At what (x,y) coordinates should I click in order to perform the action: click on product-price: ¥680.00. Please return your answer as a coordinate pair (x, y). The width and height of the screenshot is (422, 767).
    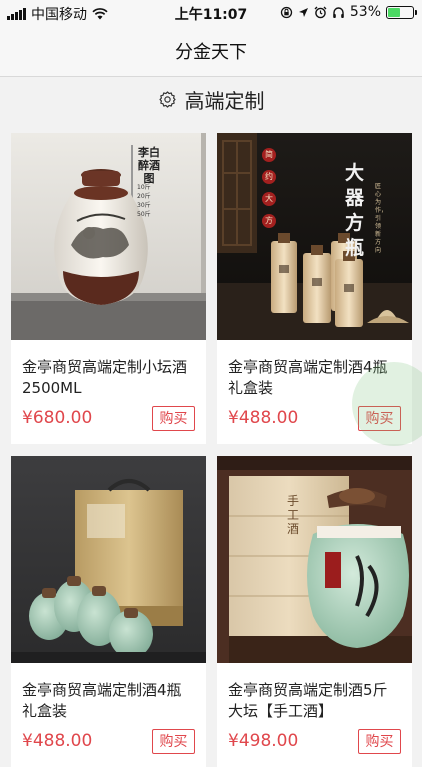
    Looking at the image, I should click on (57, 418).